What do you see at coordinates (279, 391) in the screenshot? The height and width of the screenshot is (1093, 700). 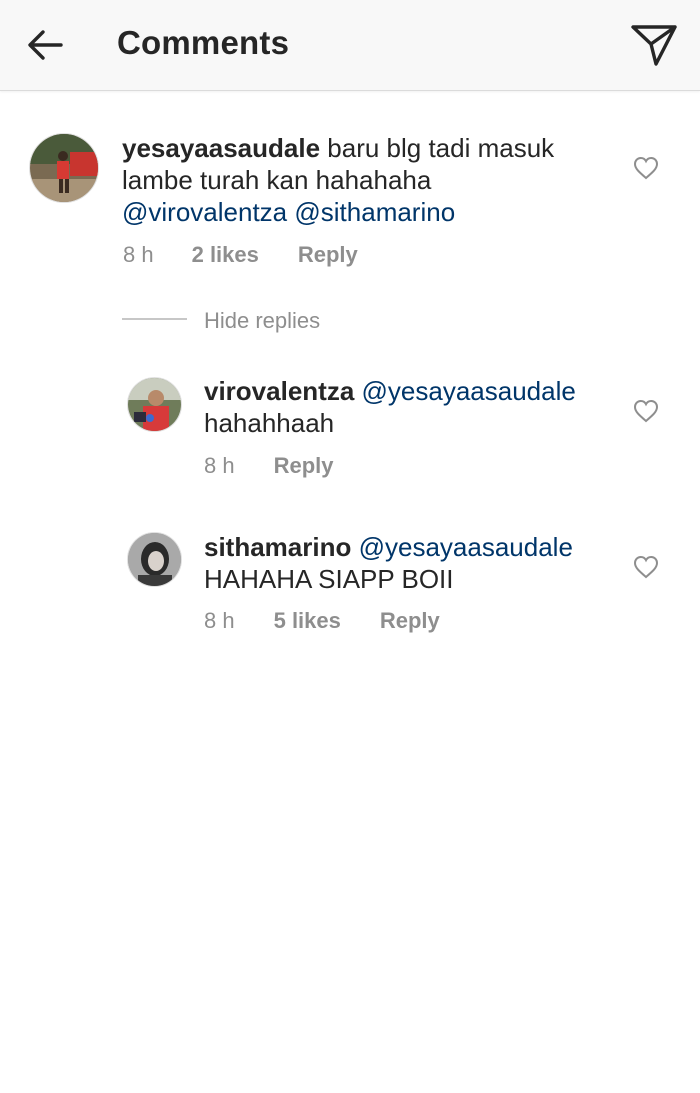 I see `reply-username: virovalentza` at bounding box center [279, 391].